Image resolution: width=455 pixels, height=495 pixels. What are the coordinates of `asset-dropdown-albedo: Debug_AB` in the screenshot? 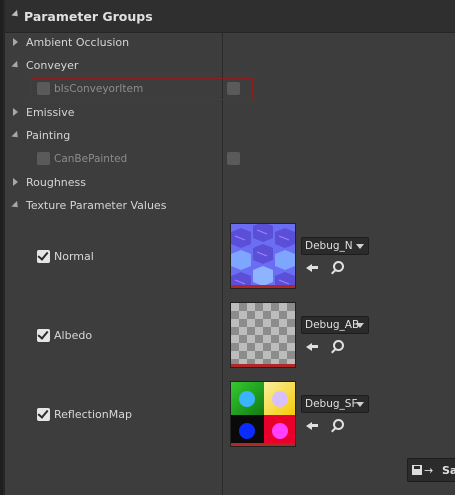 It's located at (335, 325).